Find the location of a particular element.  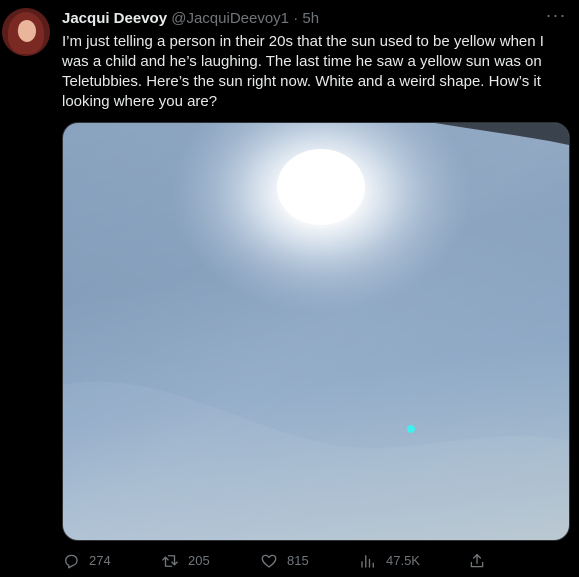

views-button: 47.5K is located at coordinates (389, 561).